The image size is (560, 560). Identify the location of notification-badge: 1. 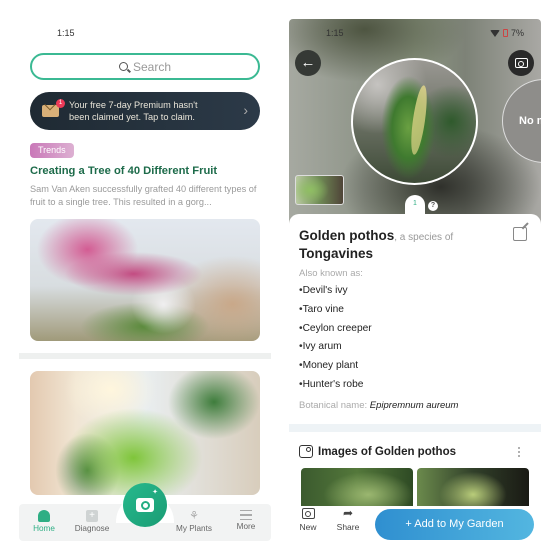
(60, 103).